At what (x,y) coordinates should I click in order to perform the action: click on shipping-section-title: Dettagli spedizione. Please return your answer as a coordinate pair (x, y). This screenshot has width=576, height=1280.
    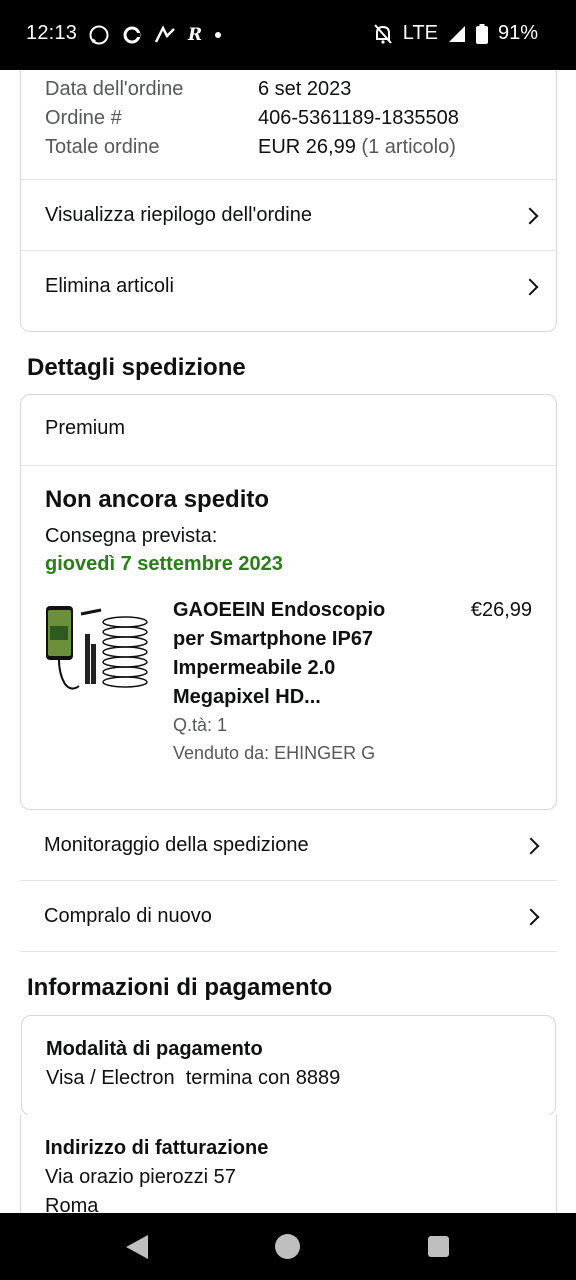
    Looking at the image, I should click on (136, 367).